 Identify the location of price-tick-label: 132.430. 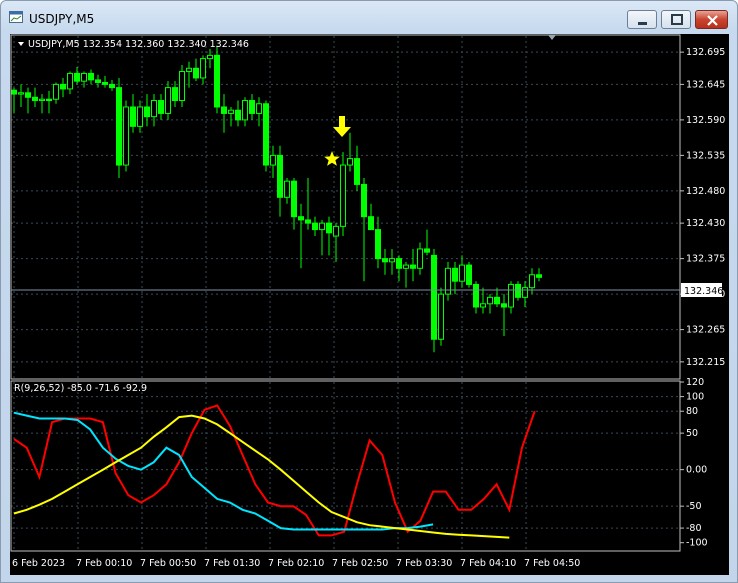
(705, 223).